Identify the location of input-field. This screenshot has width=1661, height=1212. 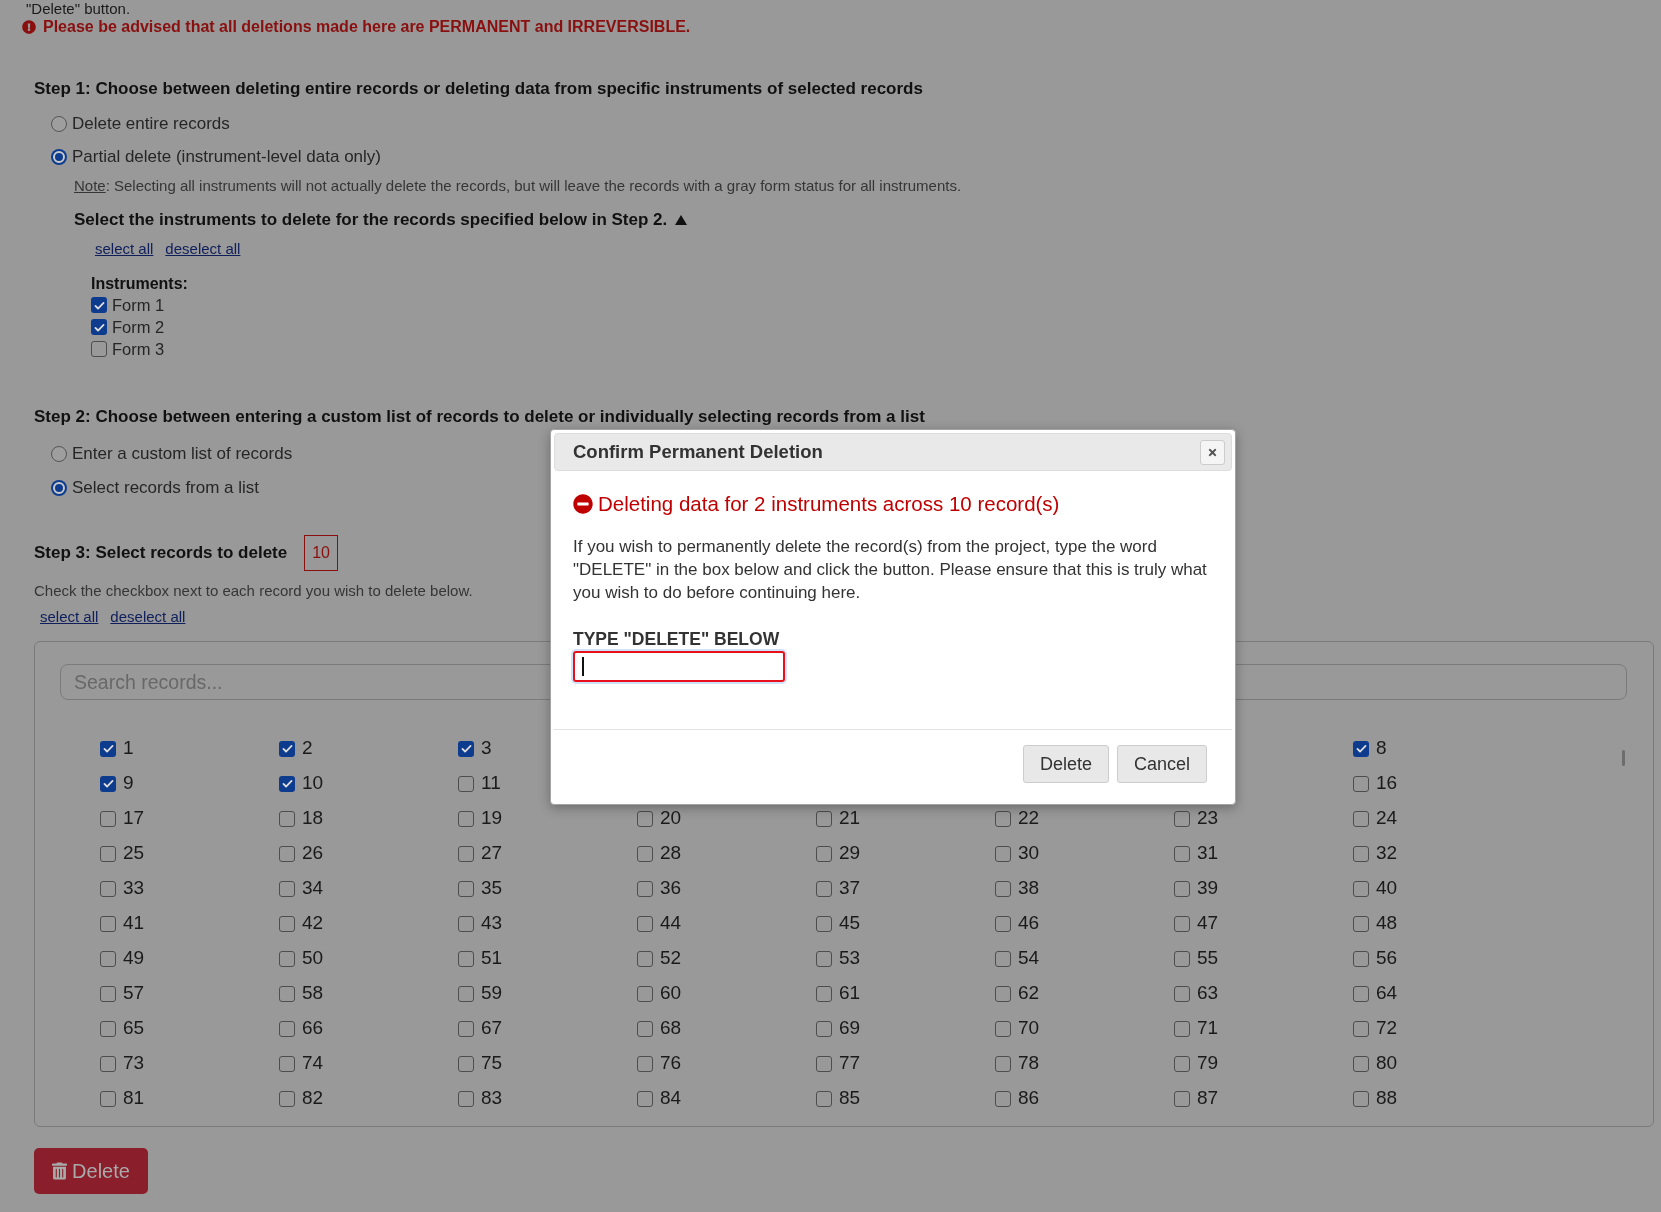
(679, 666).